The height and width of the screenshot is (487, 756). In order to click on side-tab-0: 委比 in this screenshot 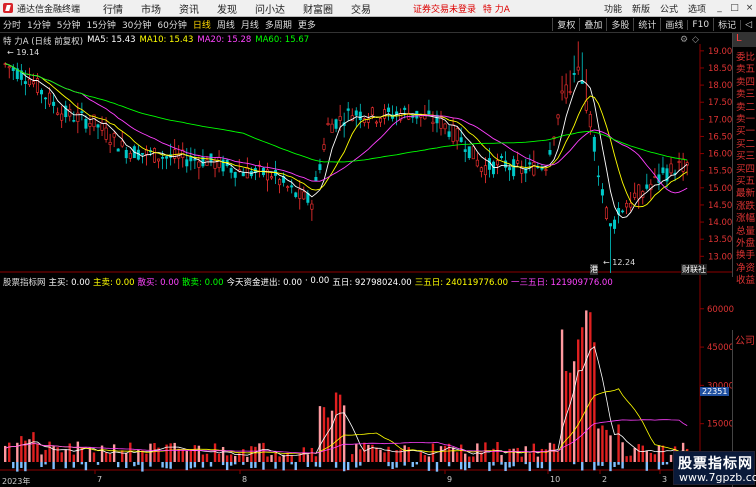, I will do `click(744, 55)`.